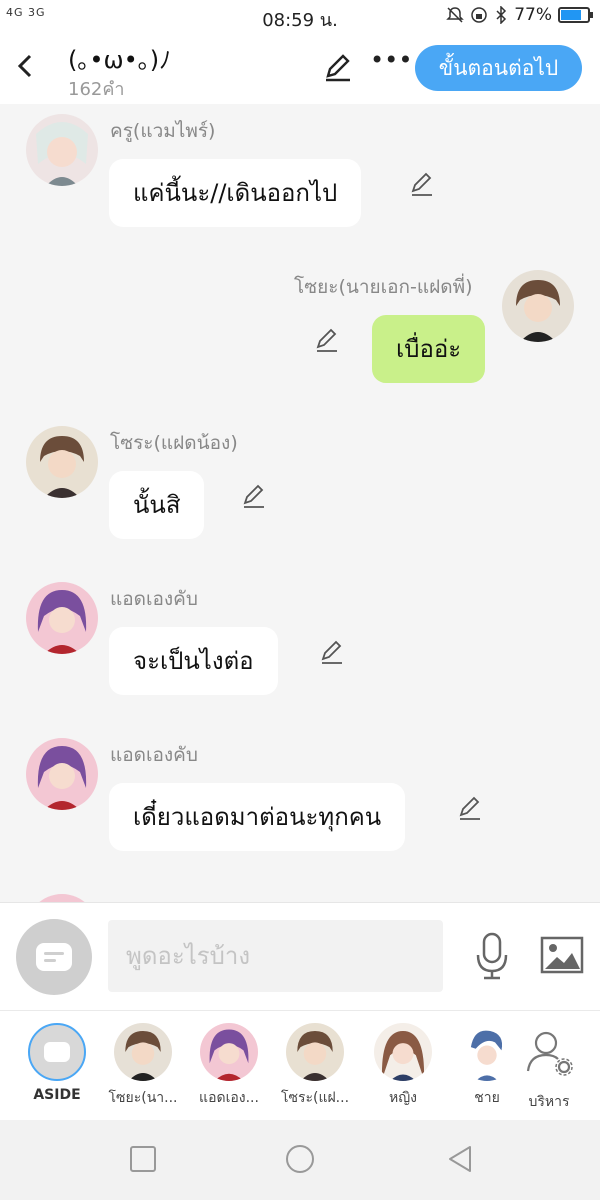  I want to click on back-nav-icon, so click(461, 1159).